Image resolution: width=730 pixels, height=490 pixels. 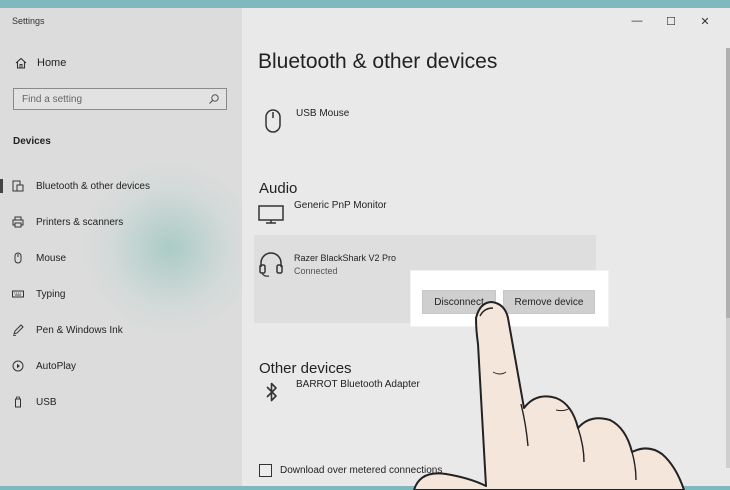 What do you see at coordinates (56, 366) in the screenshot?
I see `sidebar-item-label: AutoPlay` at bounding box center [56, 366].